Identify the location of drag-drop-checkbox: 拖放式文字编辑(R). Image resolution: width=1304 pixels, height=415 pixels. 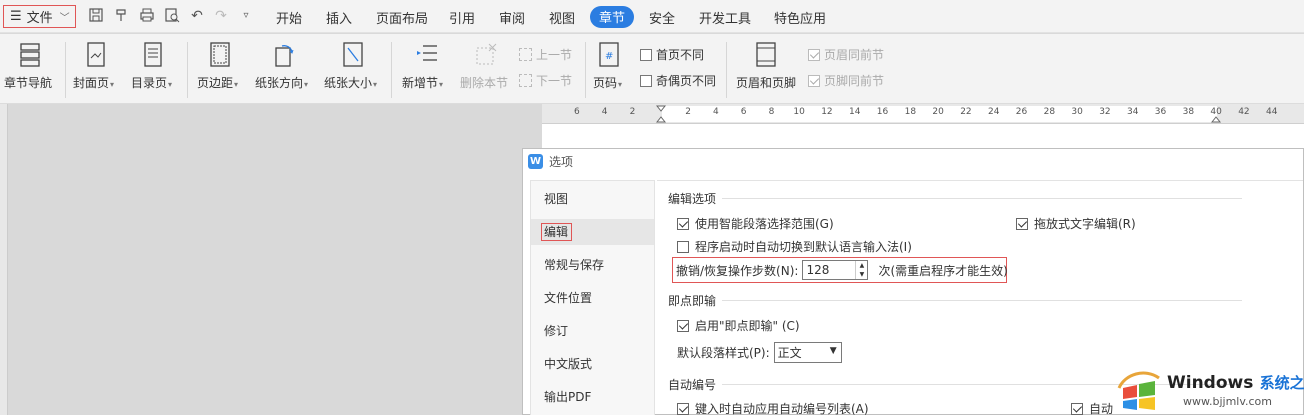
(1076, 223).